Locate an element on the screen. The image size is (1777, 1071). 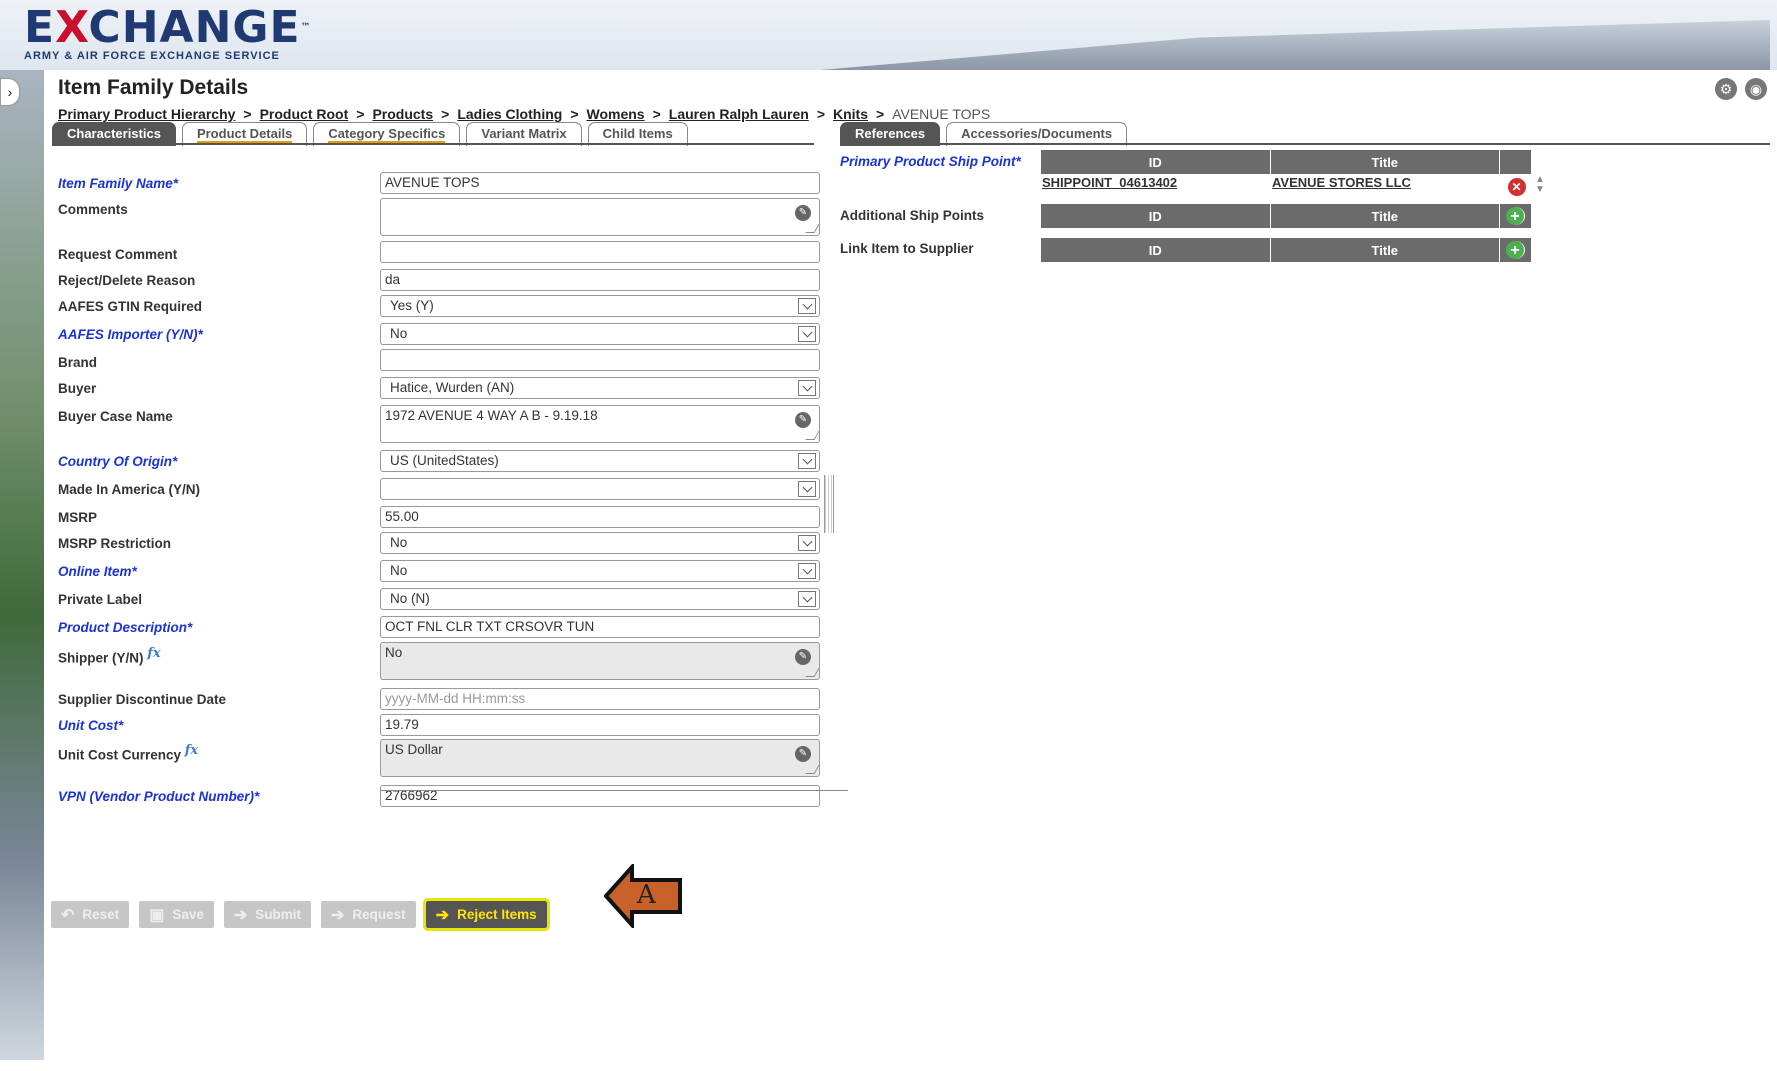
field-label: Unit Cost* is located at coordinates (91, 725).